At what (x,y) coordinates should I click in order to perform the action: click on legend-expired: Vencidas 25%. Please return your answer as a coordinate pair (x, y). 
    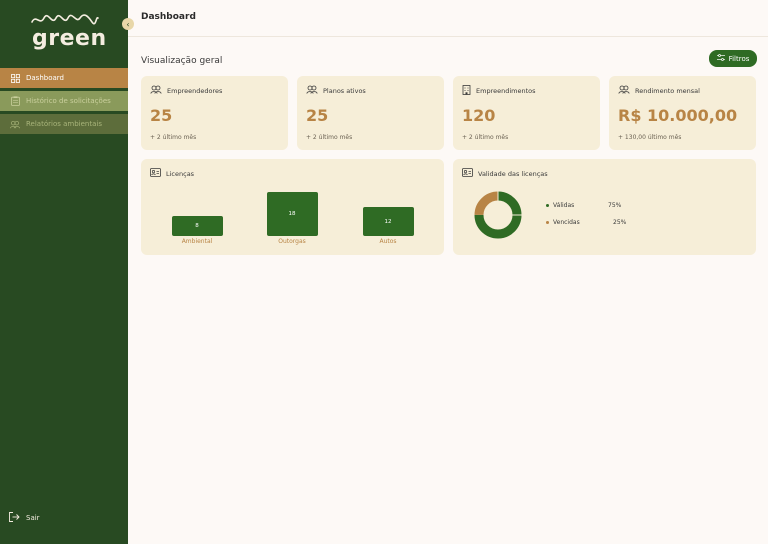
    Looking at the image, I should click on (586, 222).